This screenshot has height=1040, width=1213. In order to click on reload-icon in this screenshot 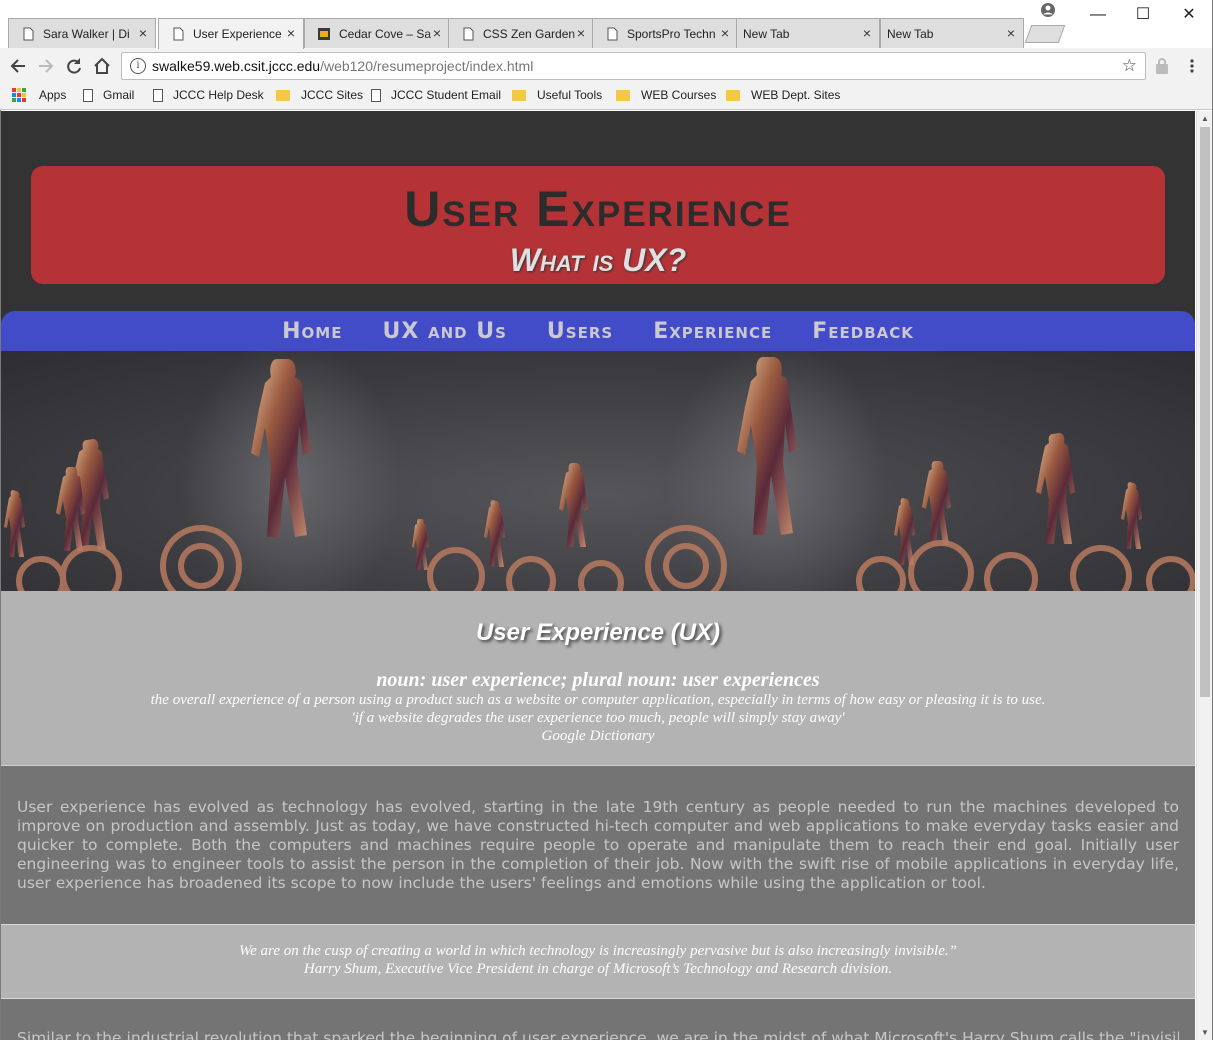, I will do `click(74, 66)`.